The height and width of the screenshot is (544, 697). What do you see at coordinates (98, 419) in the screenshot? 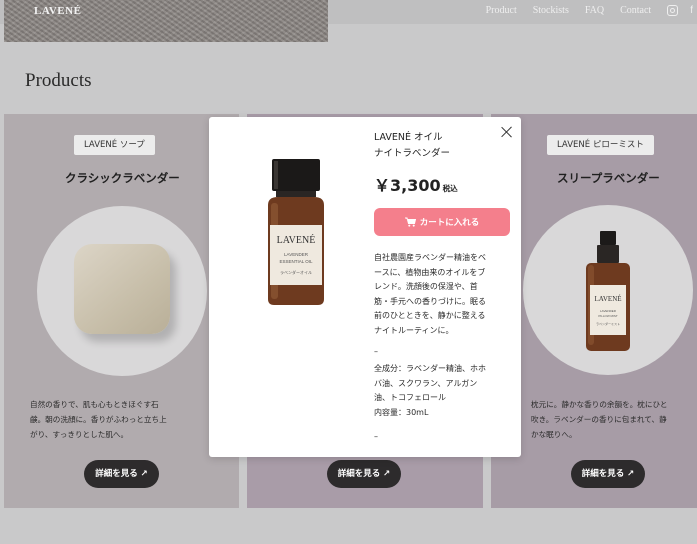
I see `description-line: 鹸。朝の洗顔に。香りがふわっと立ち上` at bounding box center [98, 419].